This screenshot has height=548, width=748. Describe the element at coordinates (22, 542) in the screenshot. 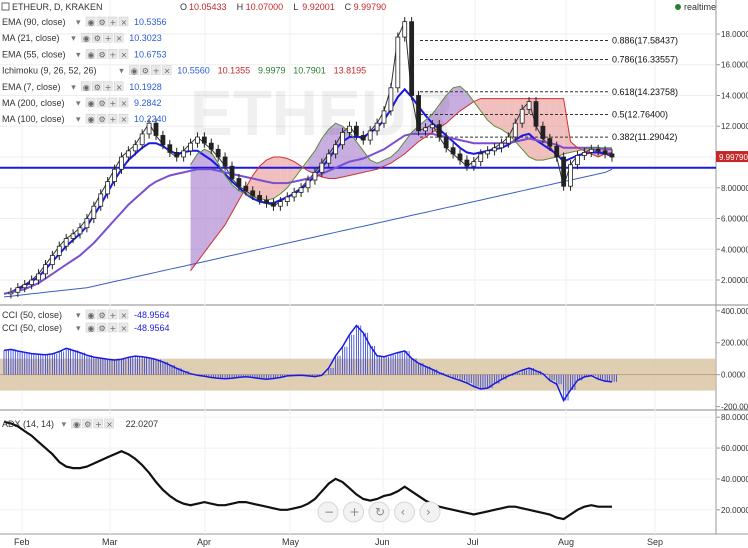

I see `month-label: Feb` at that location.